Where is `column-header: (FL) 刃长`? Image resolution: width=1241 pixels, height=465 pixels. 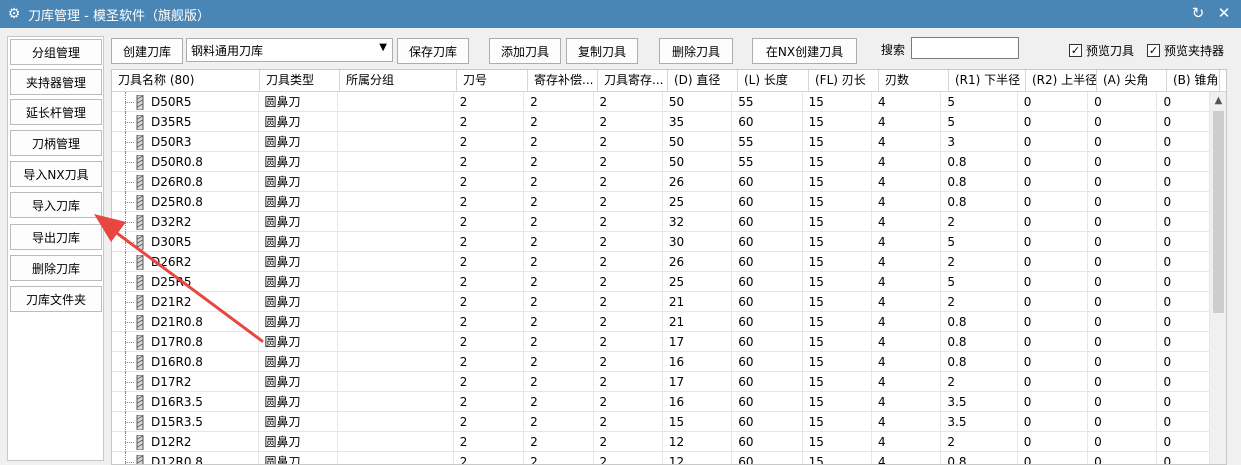 column-header: (FL) 刃长 is located at coordinates (844, 81).